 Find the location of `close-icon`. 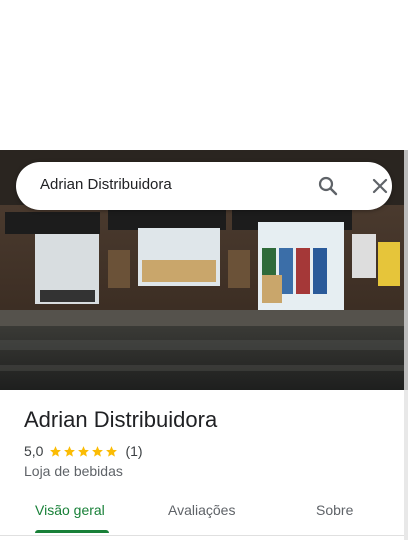

close-icon is located at coordinates (380, 186).